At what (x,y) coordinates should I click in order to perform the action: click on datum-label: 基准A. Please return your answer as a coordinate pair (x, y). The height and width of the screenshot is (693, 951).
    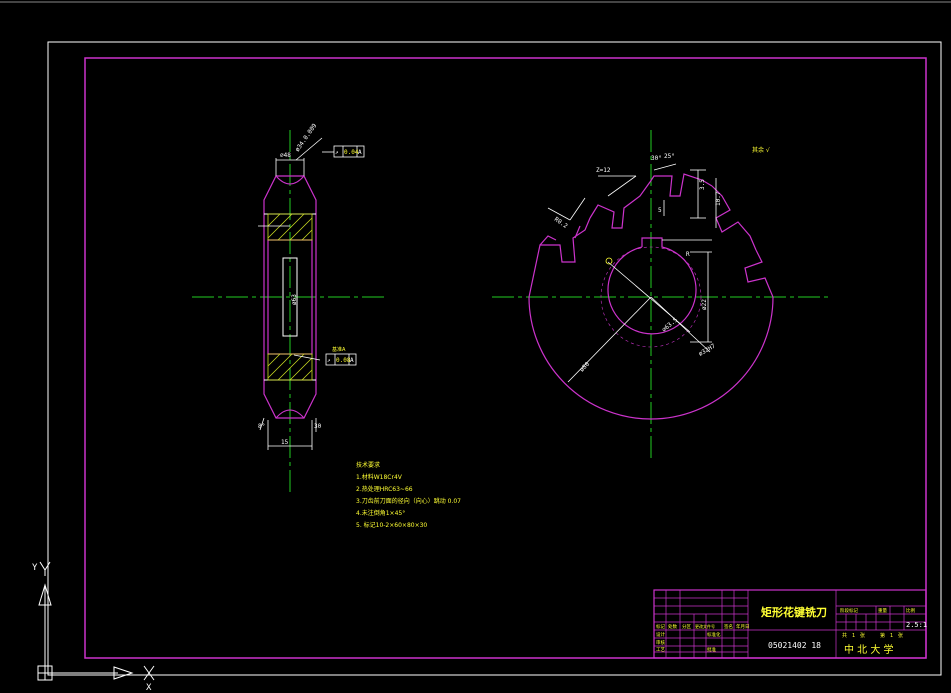
    Looking at the image, I should click on (339, 349).